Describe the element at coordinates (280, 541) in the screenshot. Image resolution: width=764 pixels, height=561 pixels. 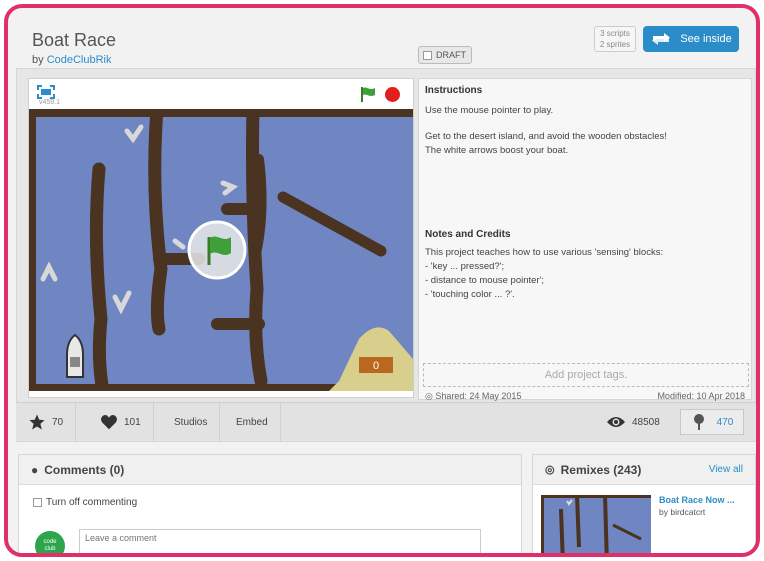
I see `comment-input` at that location.